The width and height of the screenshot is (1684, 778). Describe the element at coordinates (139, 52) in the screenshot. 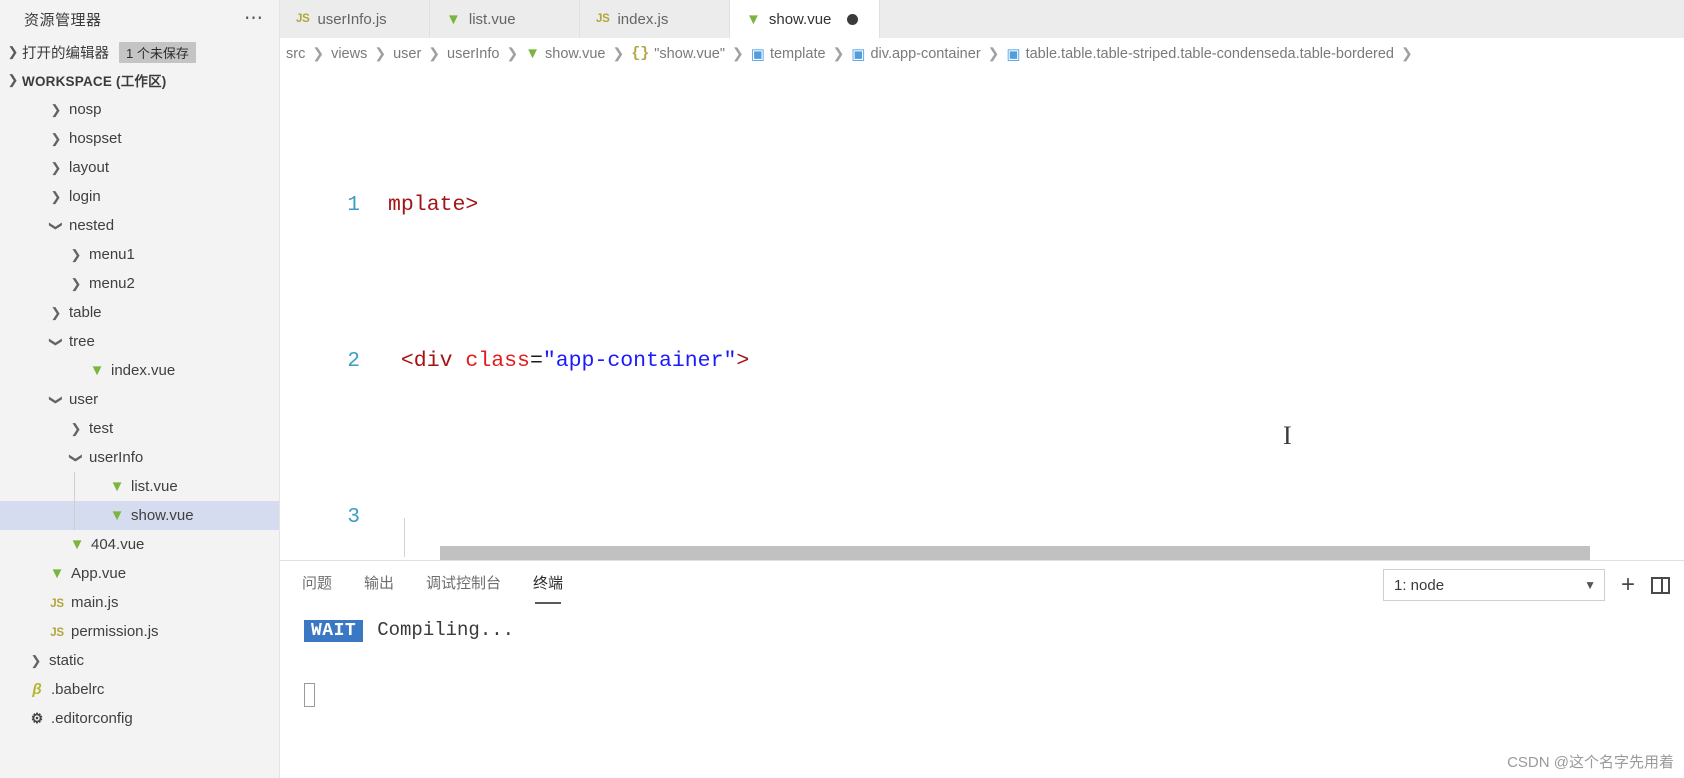

I see `open-editors-section: ❯ 打开的编辑器 1 个未保存` at that location.